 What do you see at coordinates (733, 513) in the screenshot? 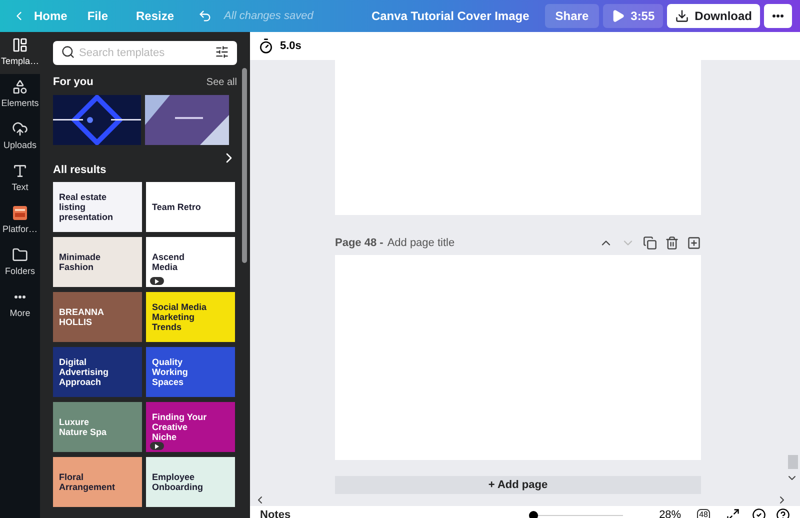
I see `fullscreen-icon` at bounding box center [733, 513].